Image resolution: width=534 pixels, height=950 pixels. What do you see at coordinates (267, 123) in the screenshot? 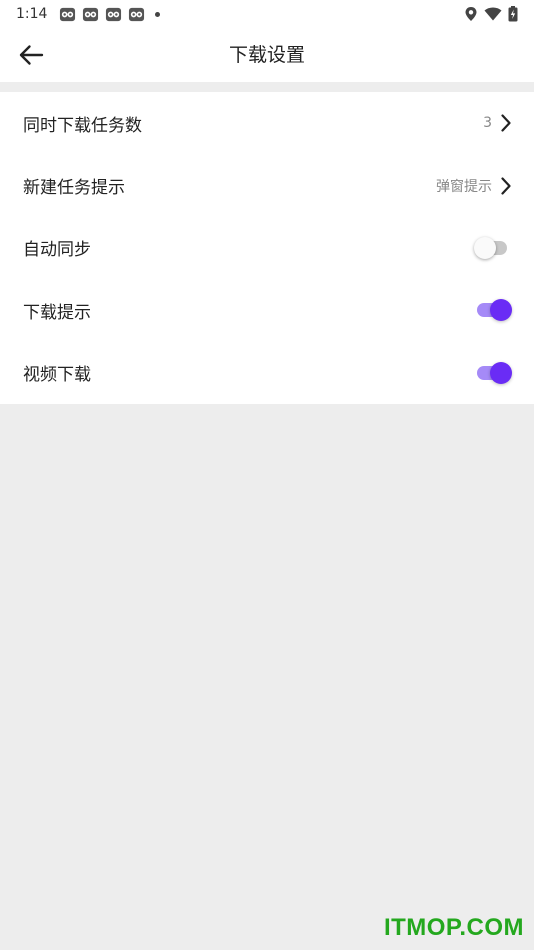
I see `setting-concurrent-downloads: 同时下载任务数 3` at bounding box center [267, 123].